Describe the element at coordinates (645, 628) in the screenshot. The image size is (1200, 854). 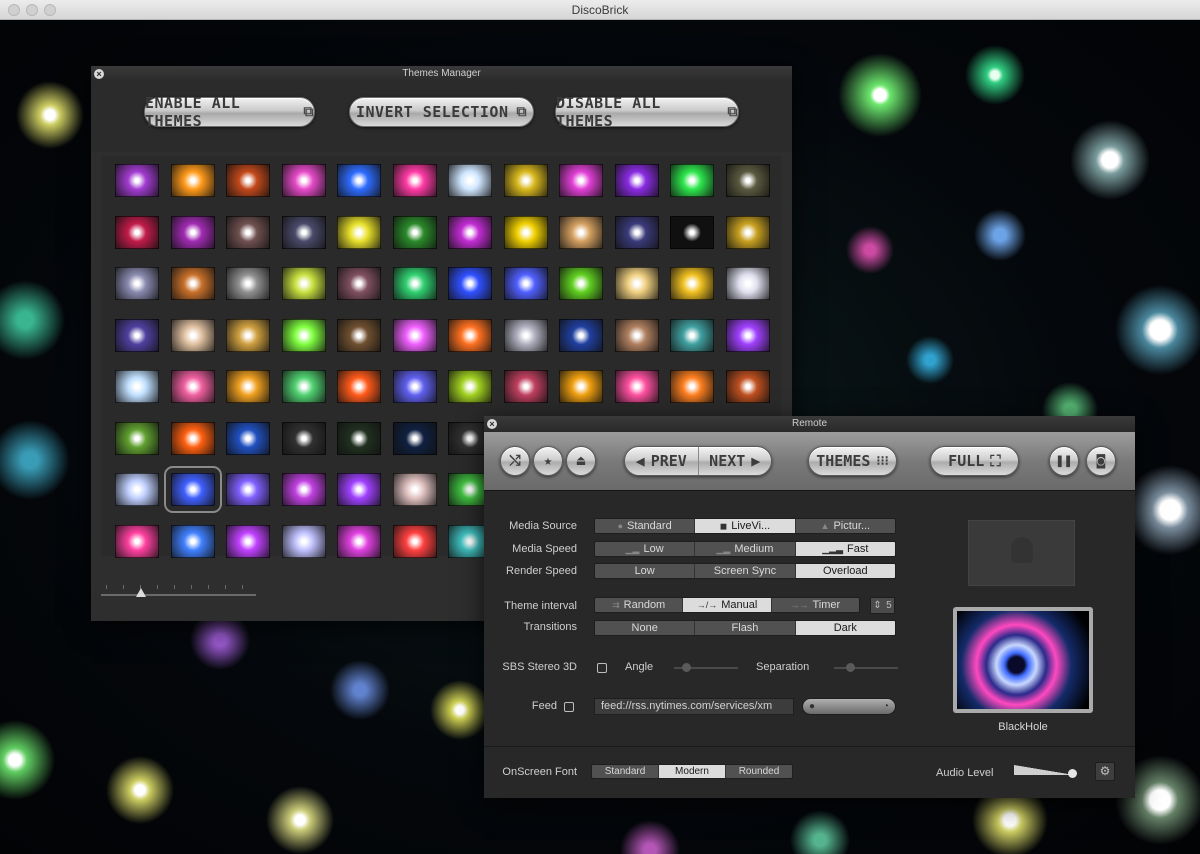
I see `transitions-none: None` at that location.